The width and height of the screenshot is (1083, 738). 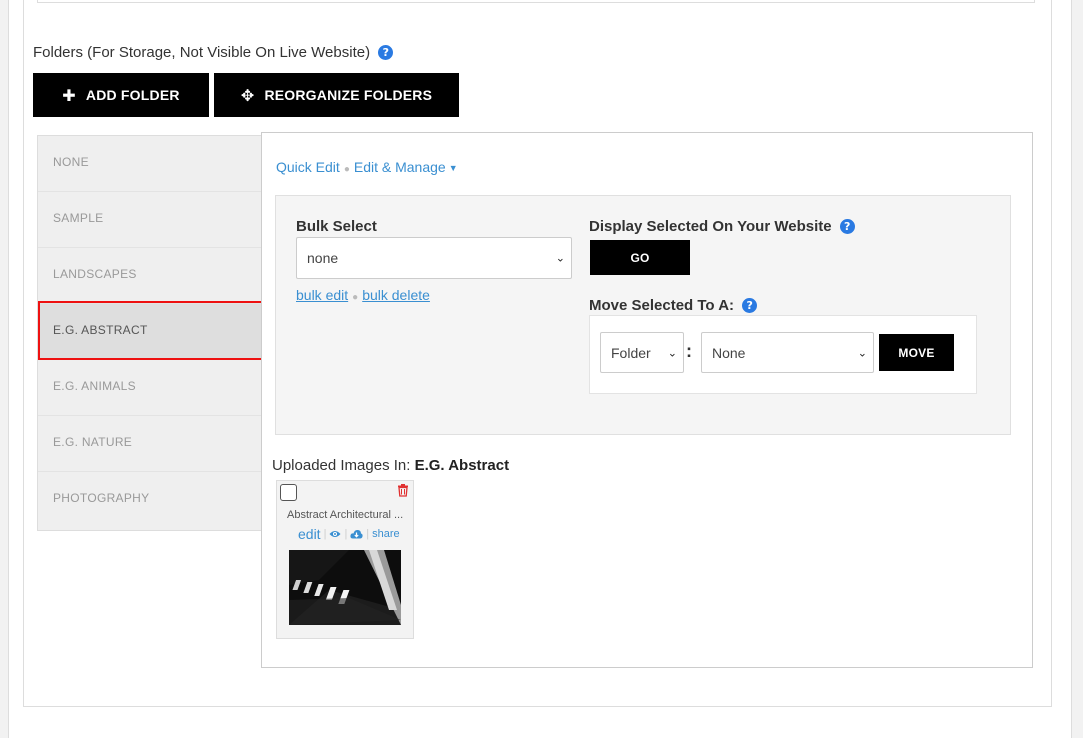 What do you see at coordinates (132, 95) in the screenshot?
I see `add-folder-label: ADD FOLDER` at bounding box center [132, 95].